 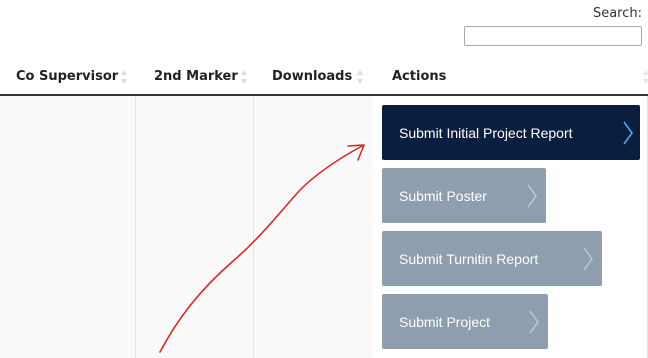 What do you see at coordinates (510, 76) in the screenshot?
I see `column-header-actions: Actions` at bounding box center [510, 76].